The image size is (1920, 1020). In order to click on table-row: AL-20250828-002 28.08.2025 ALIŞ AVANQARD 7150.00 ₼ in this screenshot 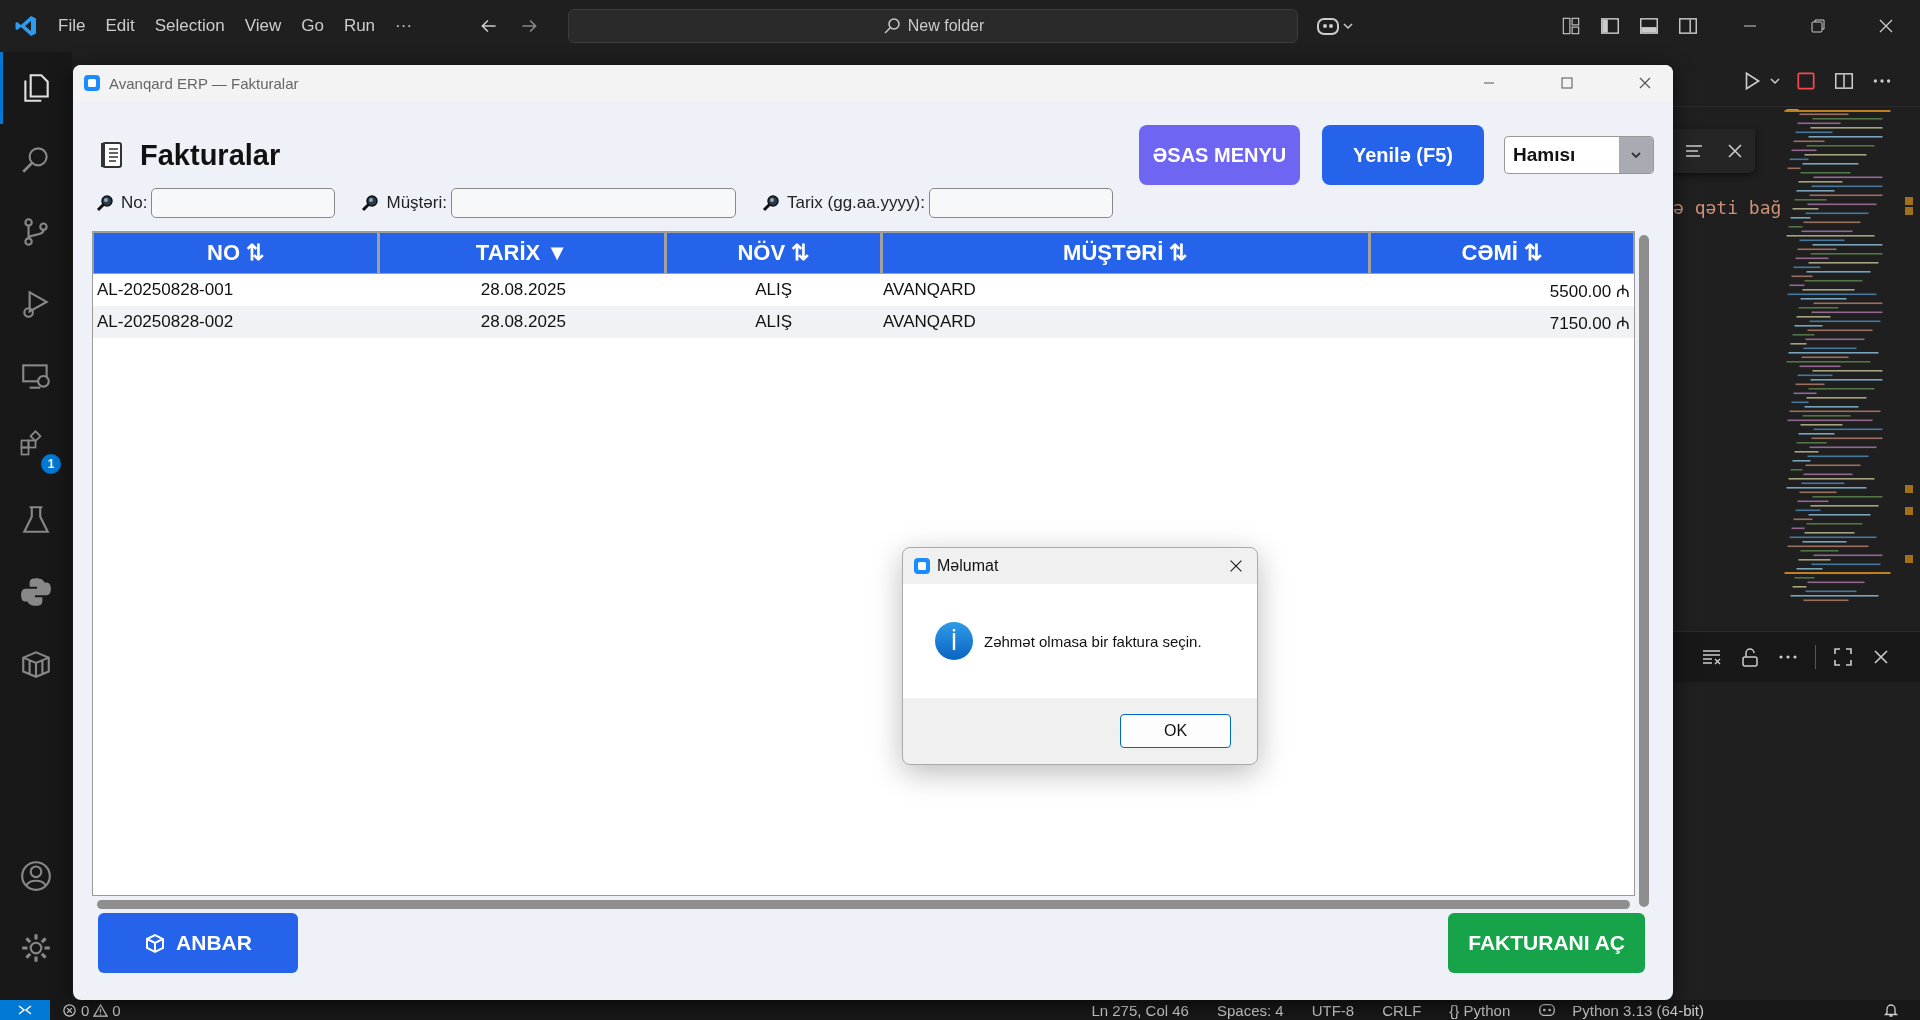, I will do `click(863, 322)`.